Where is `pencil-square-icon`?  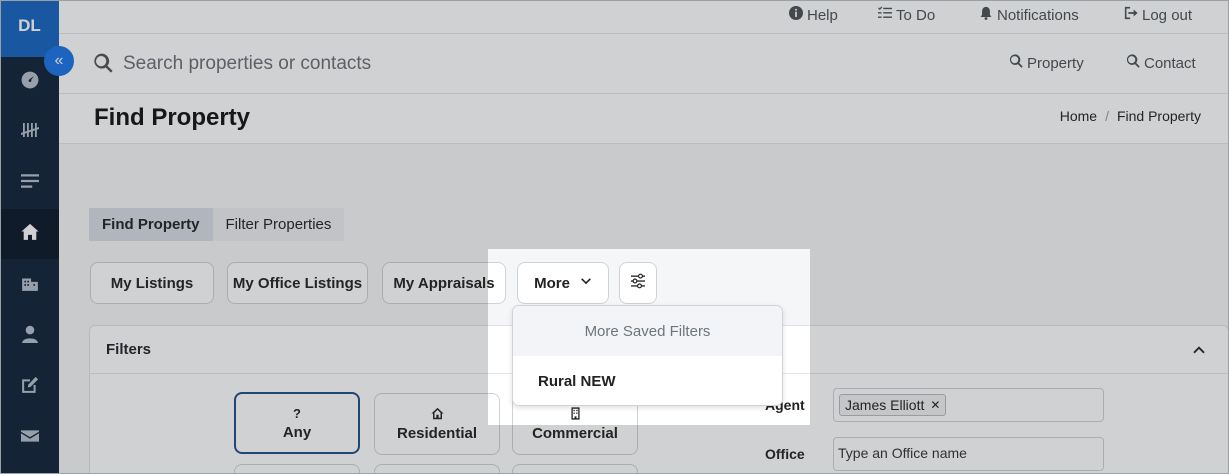
pencil-square-icon is located at coordinates (30, 387).